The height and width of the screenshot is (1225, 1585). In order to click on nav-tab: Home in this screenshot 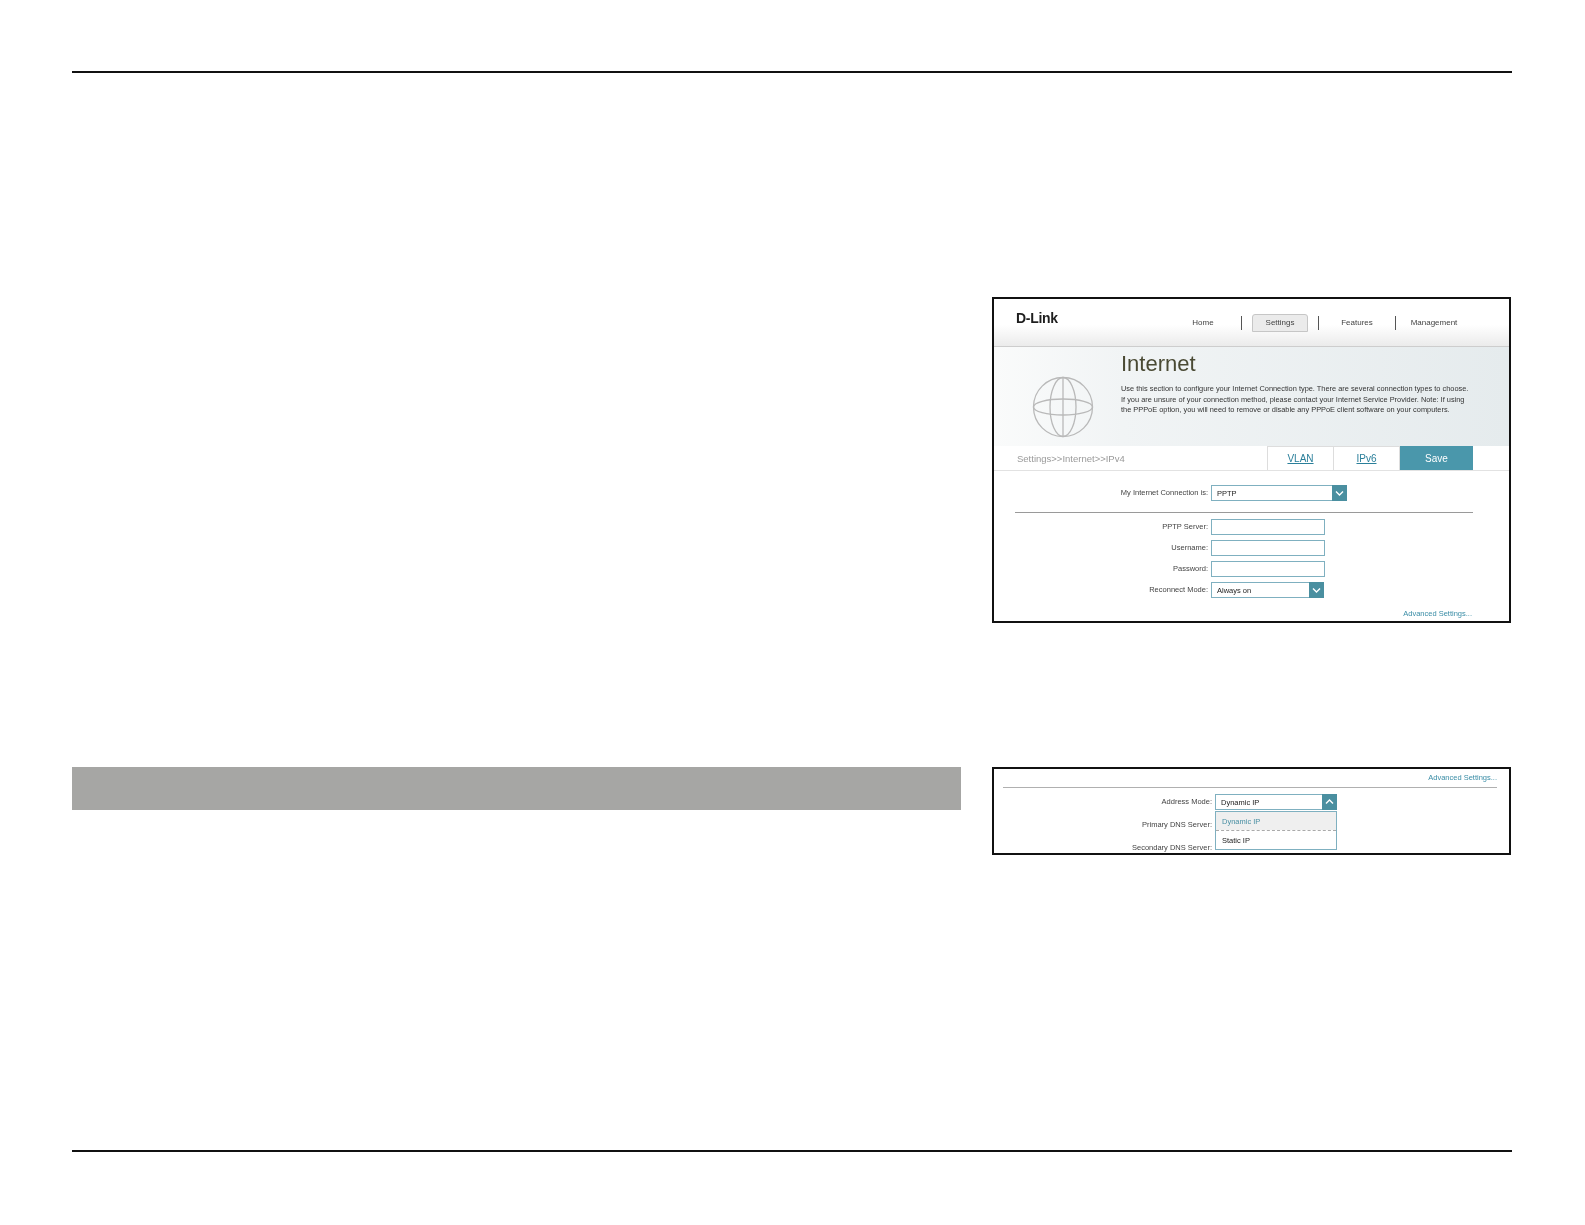, I will do `click(1203, 322)`.